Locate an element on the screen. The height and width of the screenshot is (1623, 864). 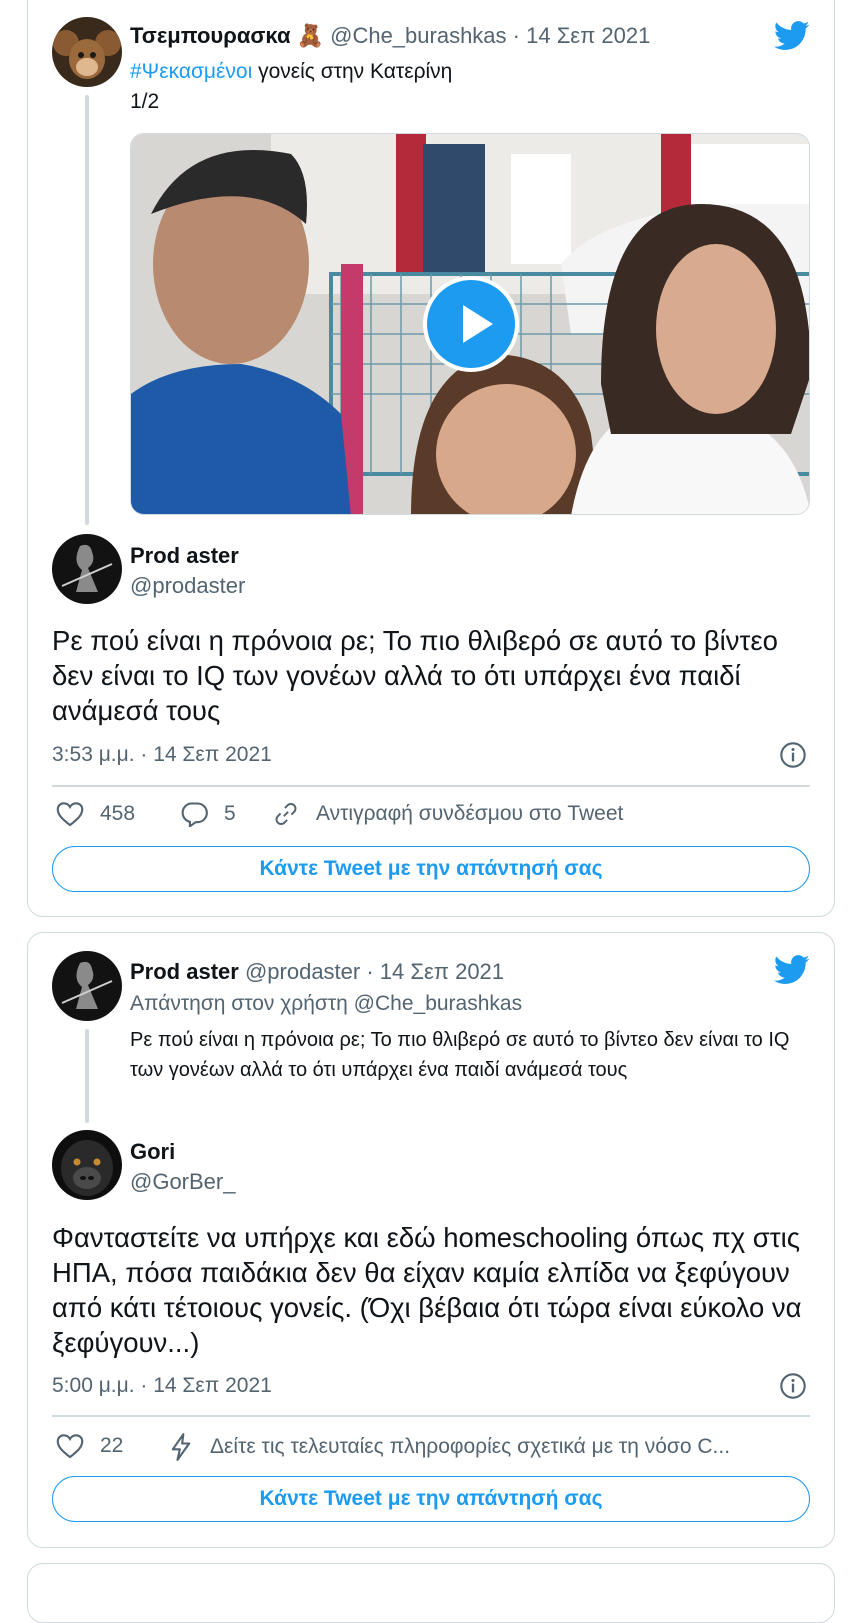
author-name: Τσεμπουρασκα 🧸 is located at coordinates (227, 35).